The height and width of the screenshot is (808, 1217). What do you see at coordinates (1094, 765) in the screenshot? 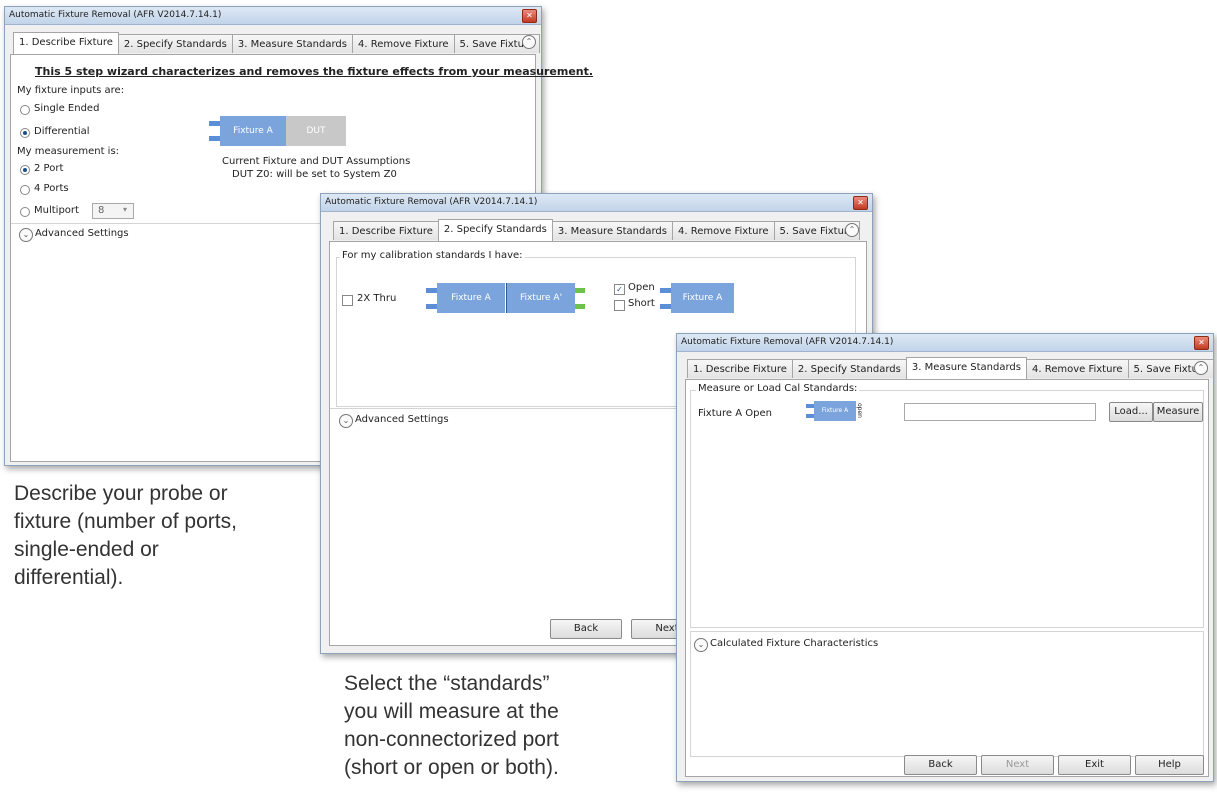
I see `exit-button: Exit` at bounding box center [1094, 765].